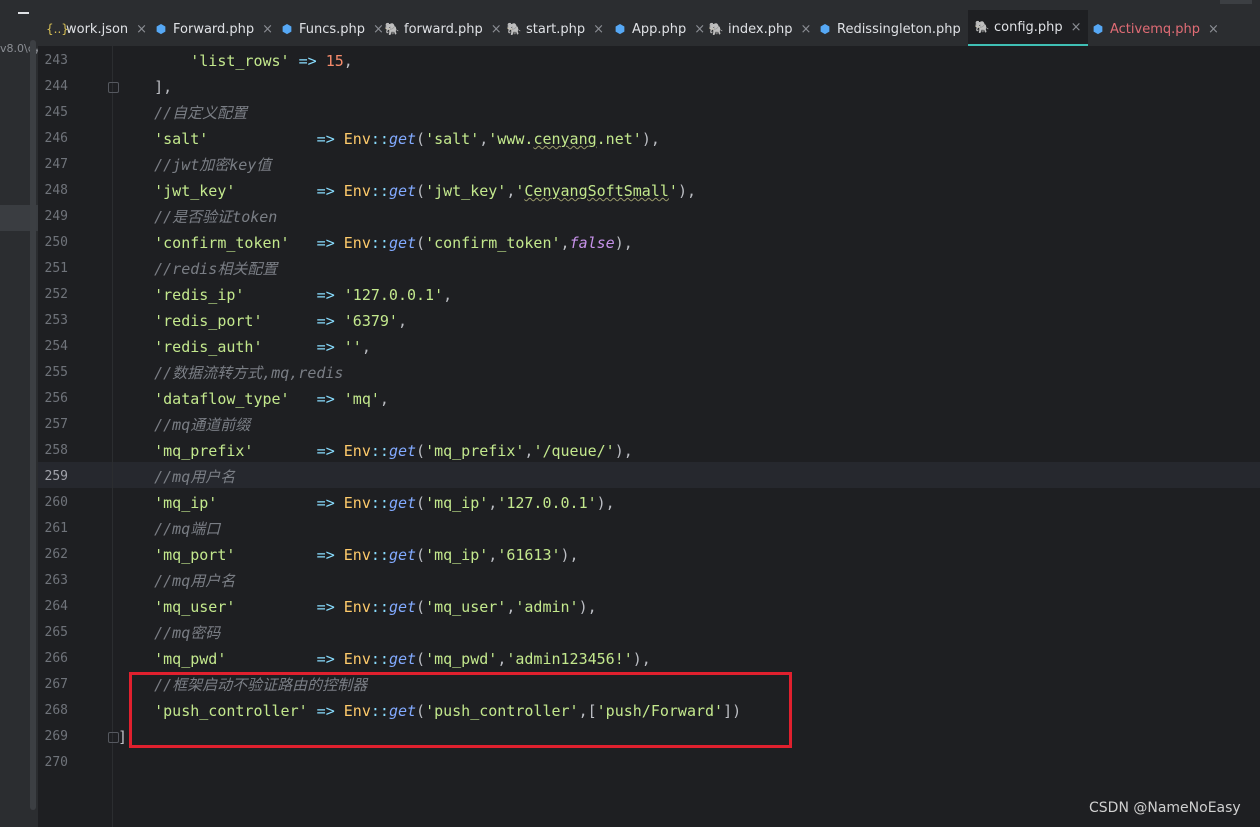  I want to click on code-line: //是否验证token, so click(668, 217).